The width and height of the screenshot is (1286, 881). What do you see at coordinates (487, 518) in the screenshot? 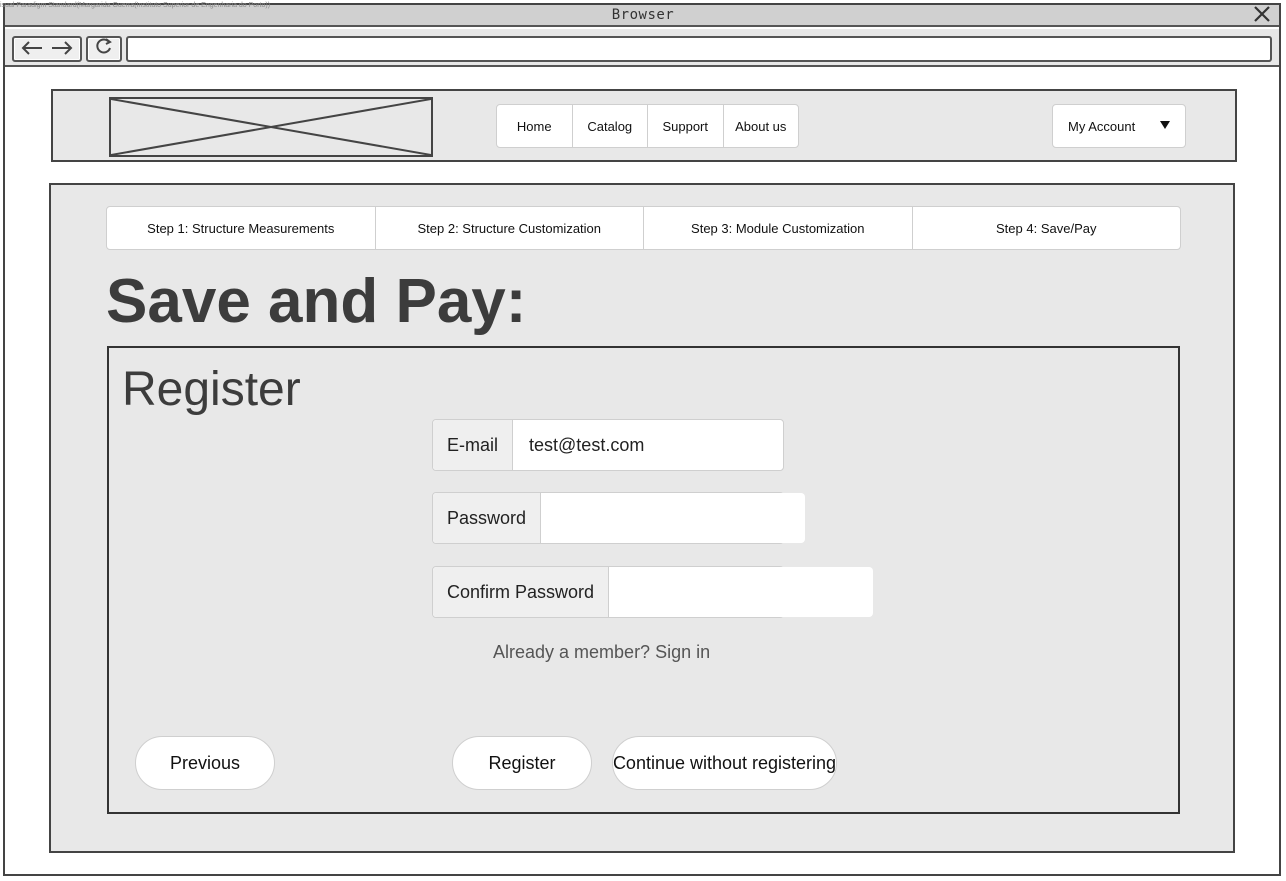
I see `password-label: Password` at bounding box center [487, 518].